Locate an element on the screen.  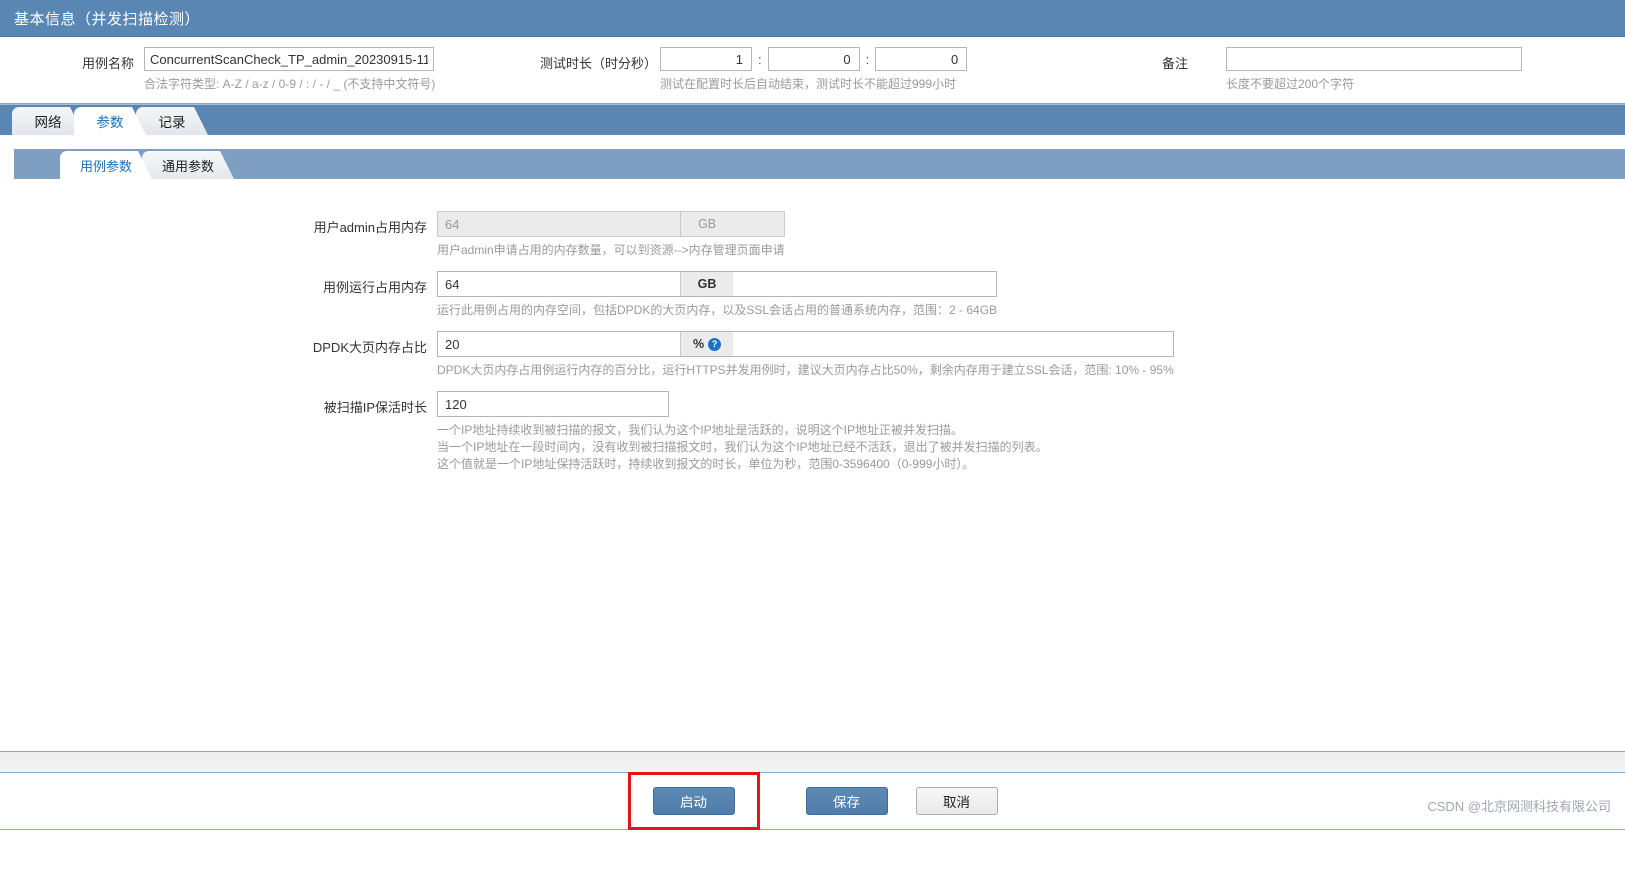
case-memory-input-group: GB is located at coordinates (717, 284).